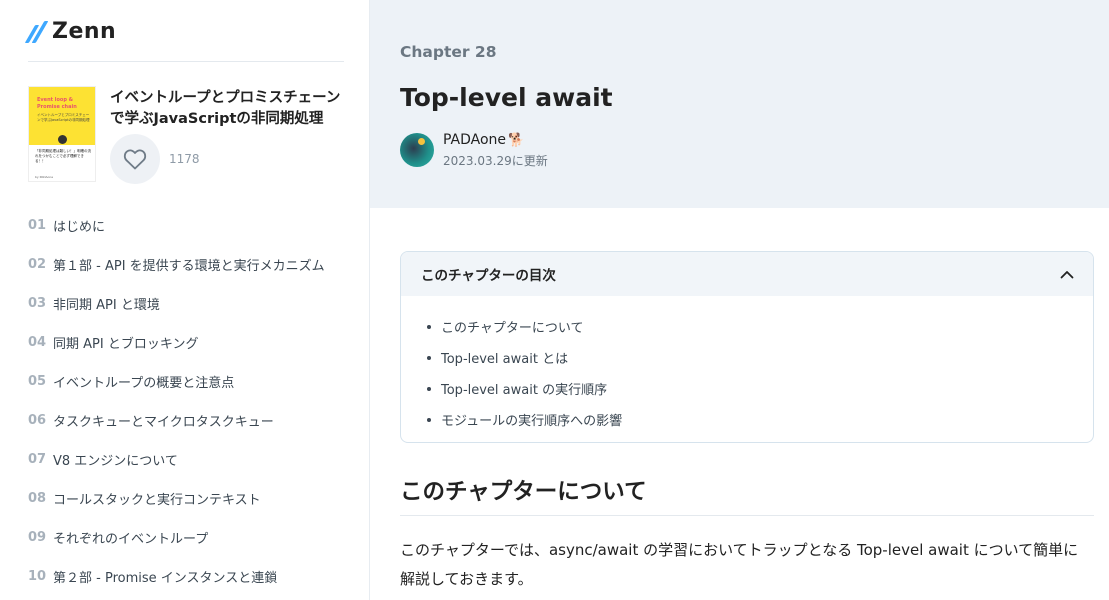 The image size is (1109, 600). Describe the element at coordinates (760, 357) in the screenshot. I see `toc-link: Top-level await とは` at that location.